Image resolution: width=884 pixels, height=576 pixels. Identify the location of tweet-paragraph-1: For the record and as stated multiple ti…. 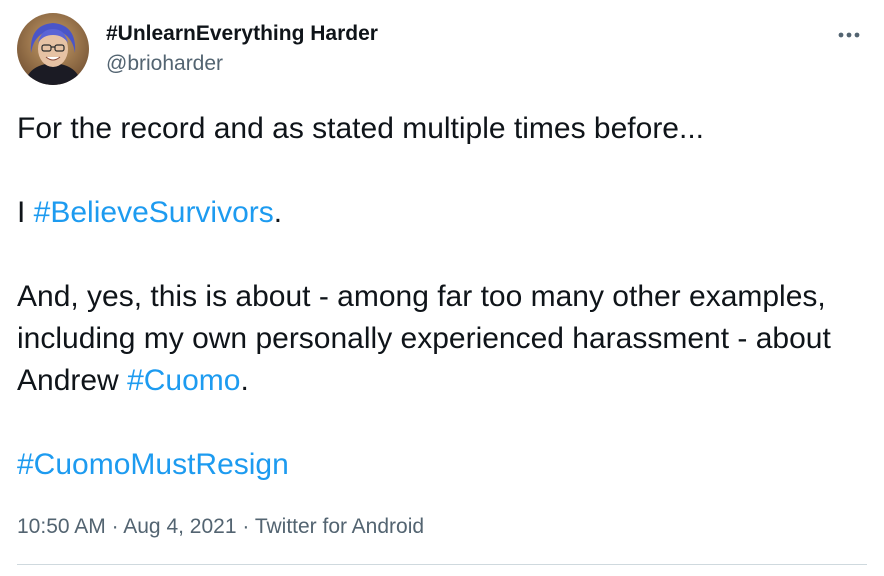
(442, 129).